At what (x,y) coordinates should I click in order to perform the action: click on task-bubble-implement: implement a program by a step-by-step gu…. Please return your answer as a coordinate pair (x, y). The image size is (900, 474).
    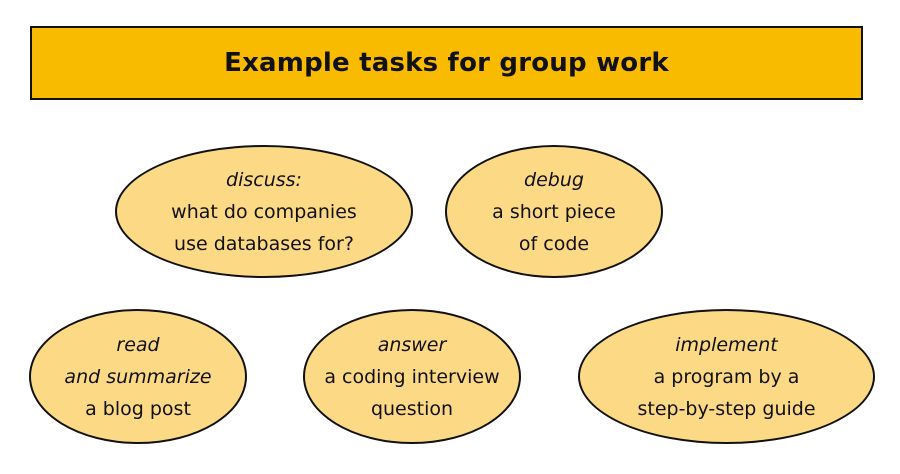
    Looking at the image, I should click on (726, 376).